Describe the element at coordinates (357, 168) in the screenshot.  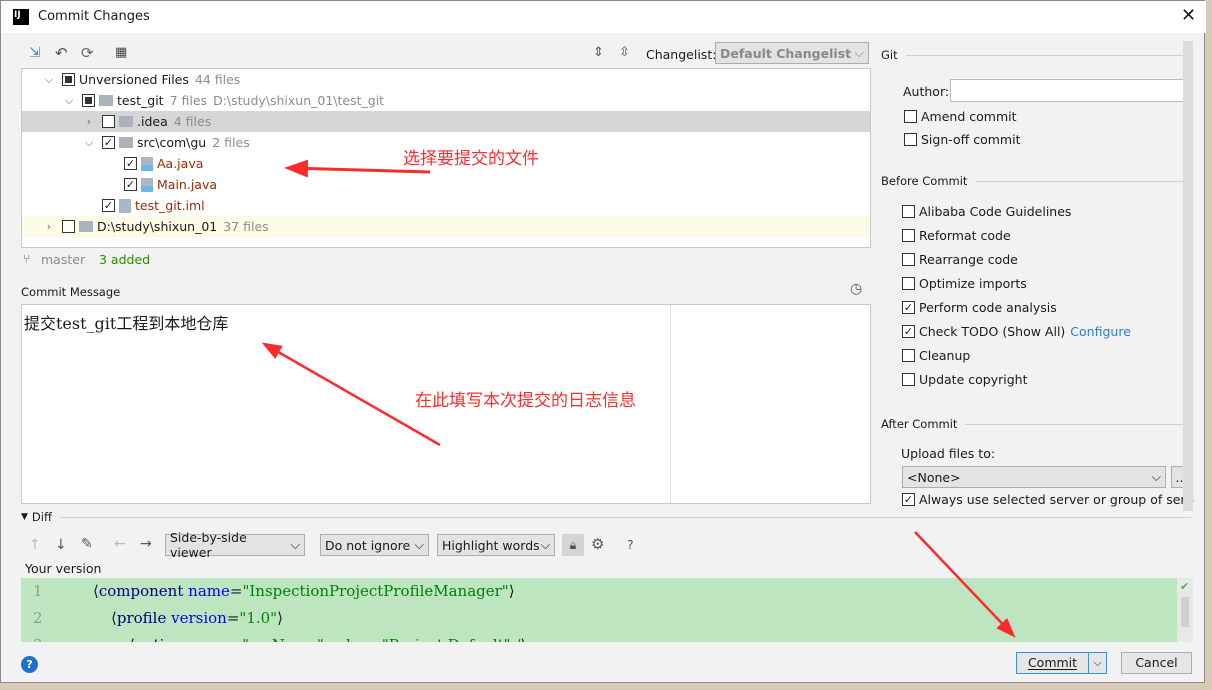
I see `arrow-to-files` at that location.